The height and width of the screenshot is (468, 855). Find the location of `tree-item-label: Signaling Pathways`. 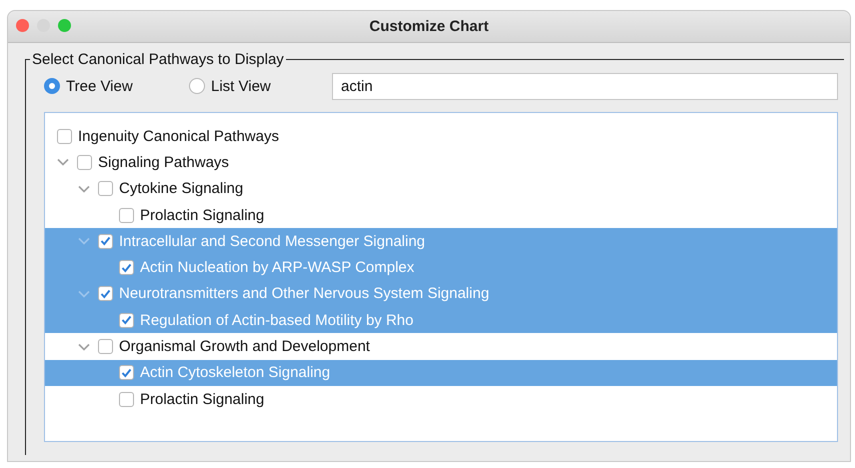

tree-item-label: Signaling Pathways is located at coordinates (163, 162).